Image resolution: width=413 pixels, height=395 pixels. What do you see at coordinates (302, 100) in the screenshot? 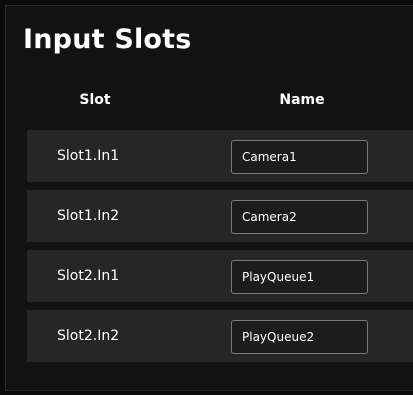
I see `column-header-name: Name` at bounding box center [302, 100].